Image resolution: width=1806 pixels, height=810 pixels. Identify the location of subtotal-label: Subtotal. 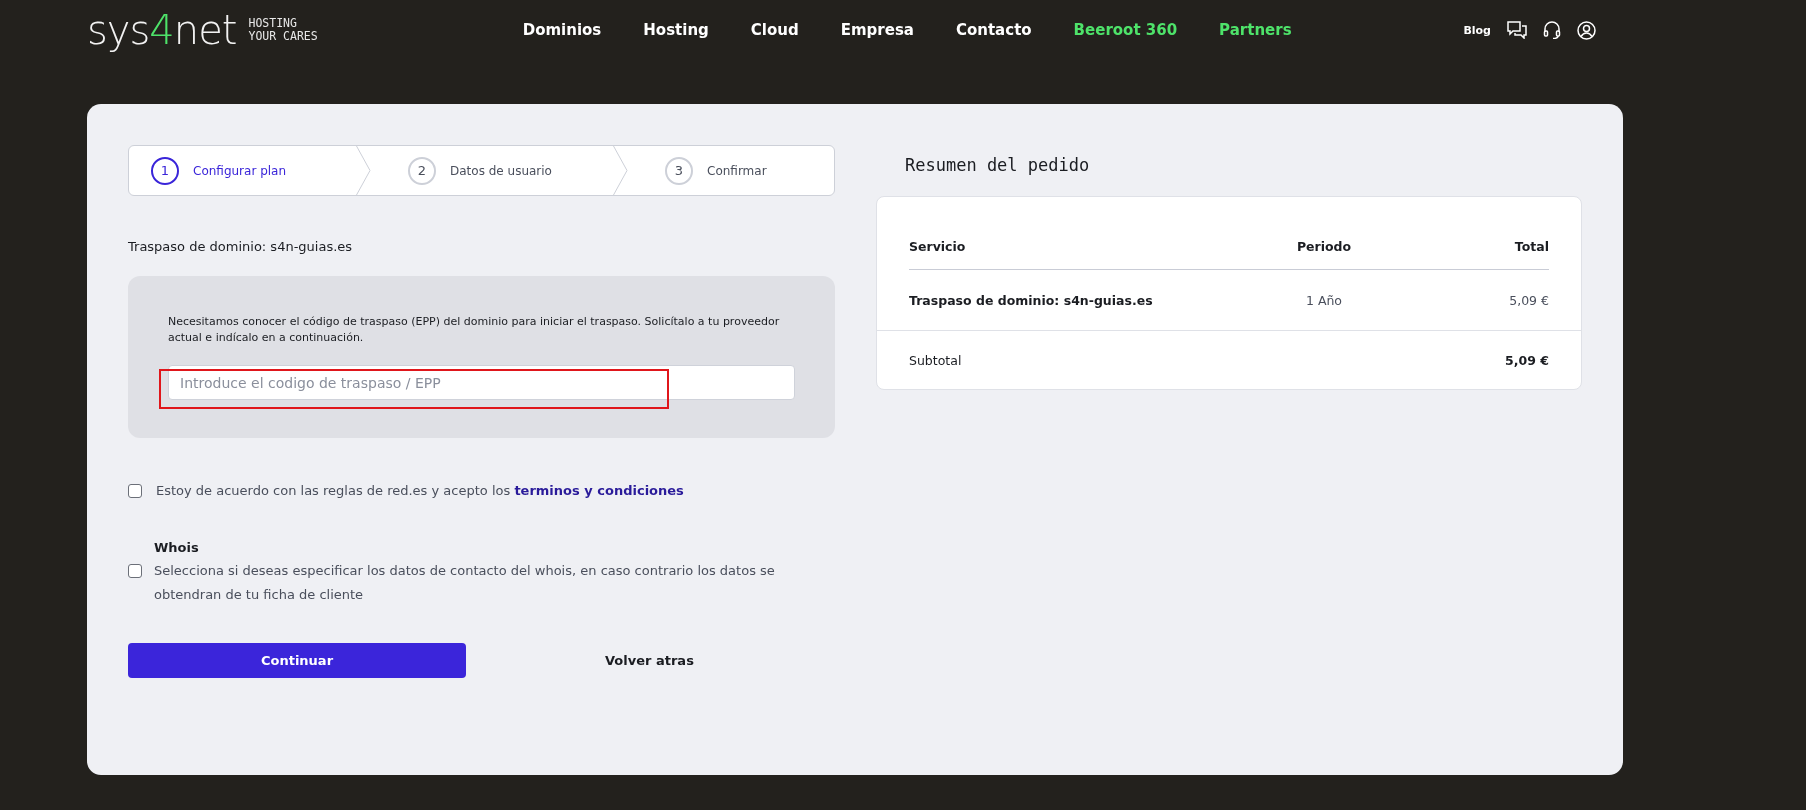
(936, 360).